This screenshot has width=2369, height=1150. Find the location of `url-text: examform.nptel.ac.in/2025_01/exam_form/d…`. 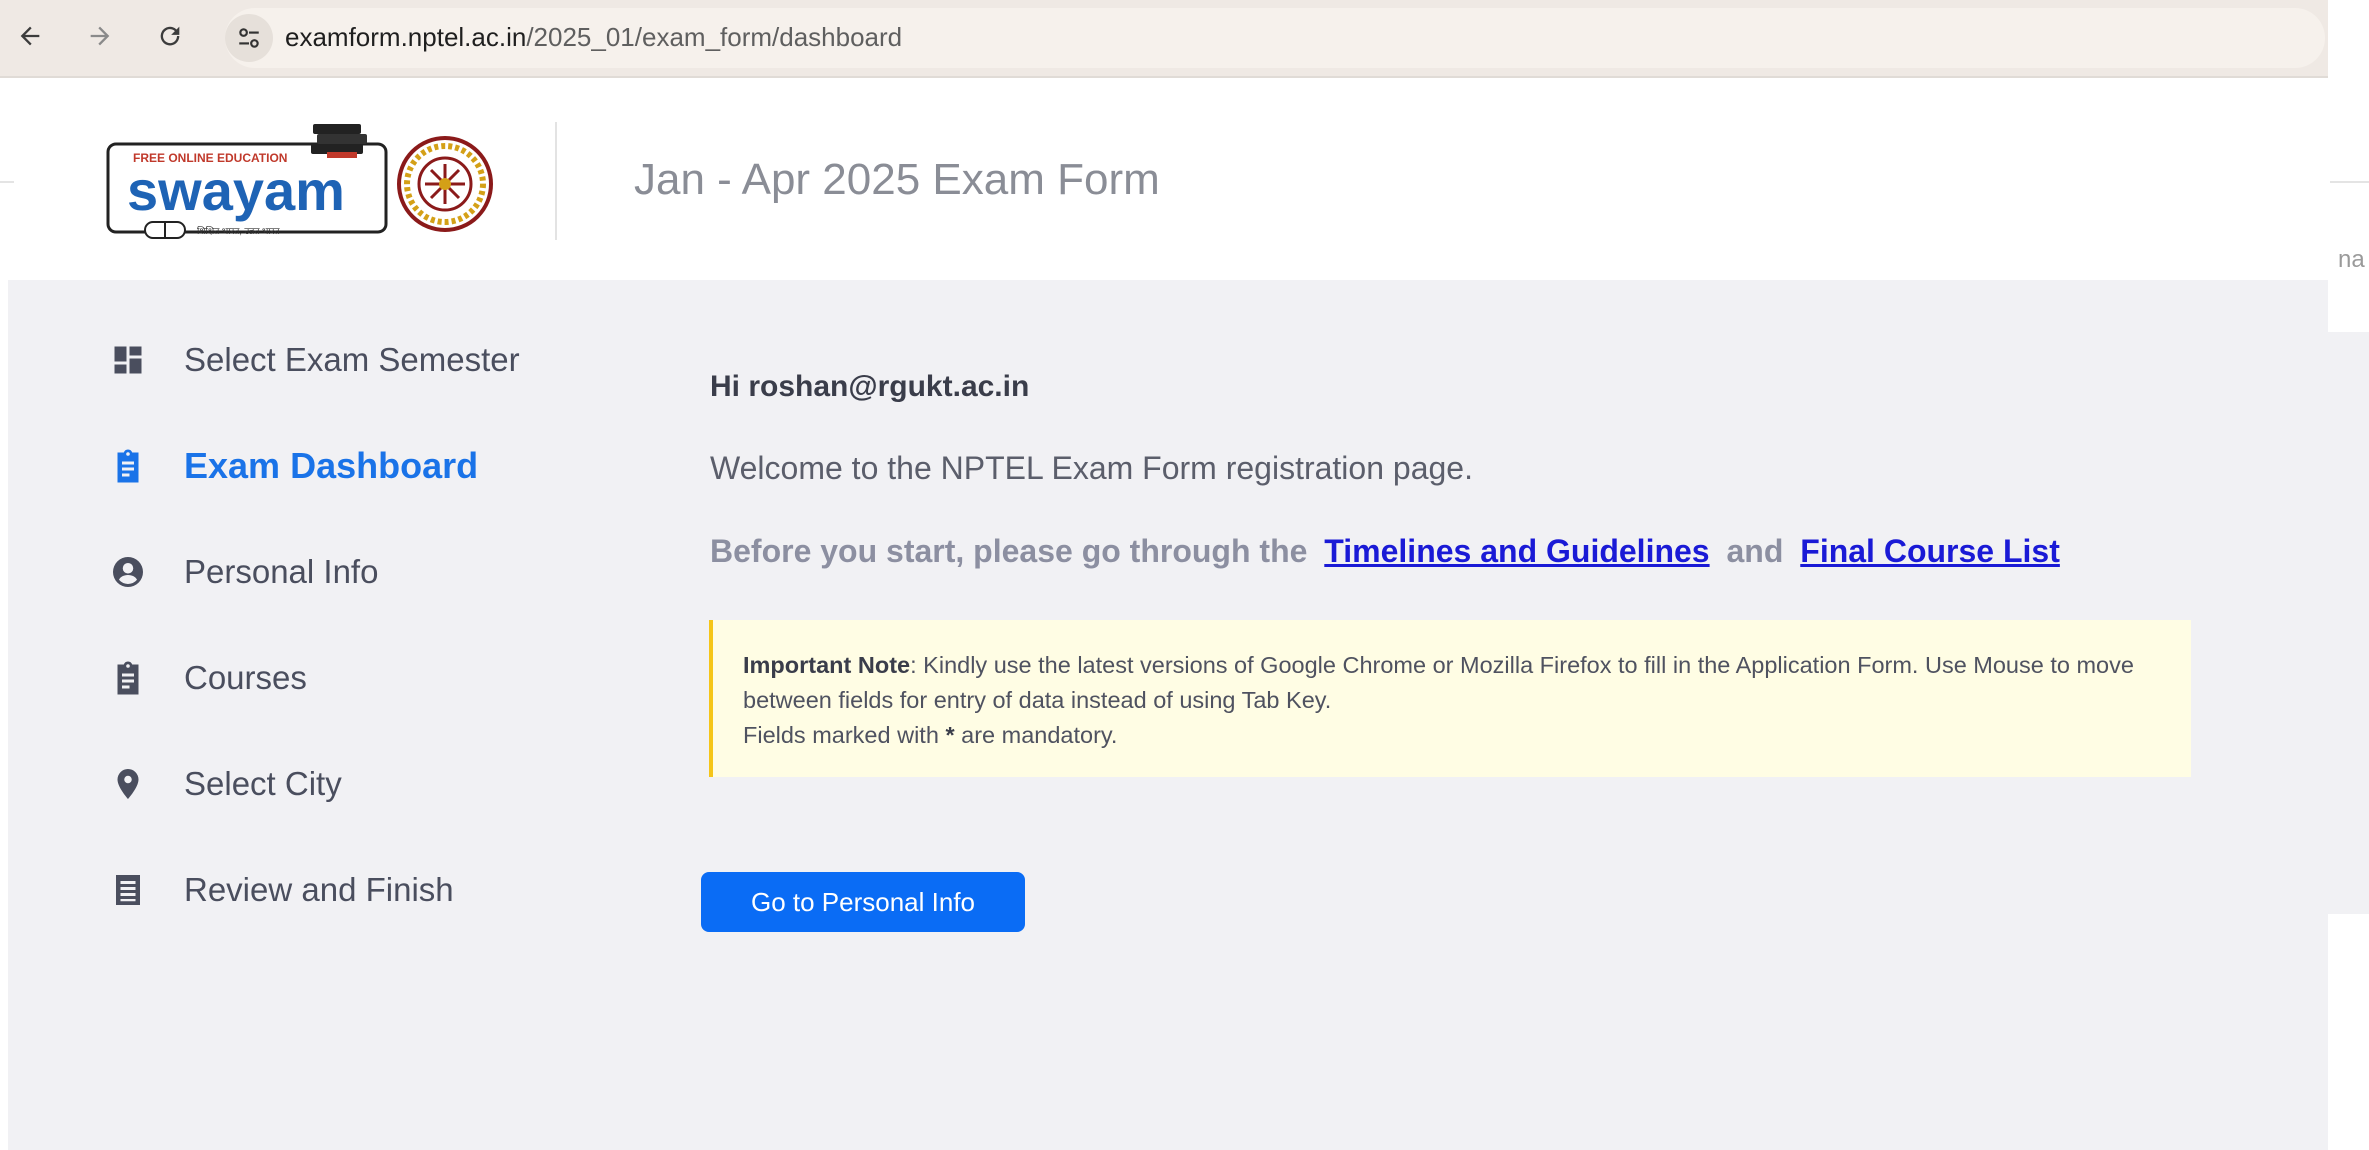

url-text: examform.nptel.ac.in/2025_01/exam_form/d… is located at coordinates (593, 37).